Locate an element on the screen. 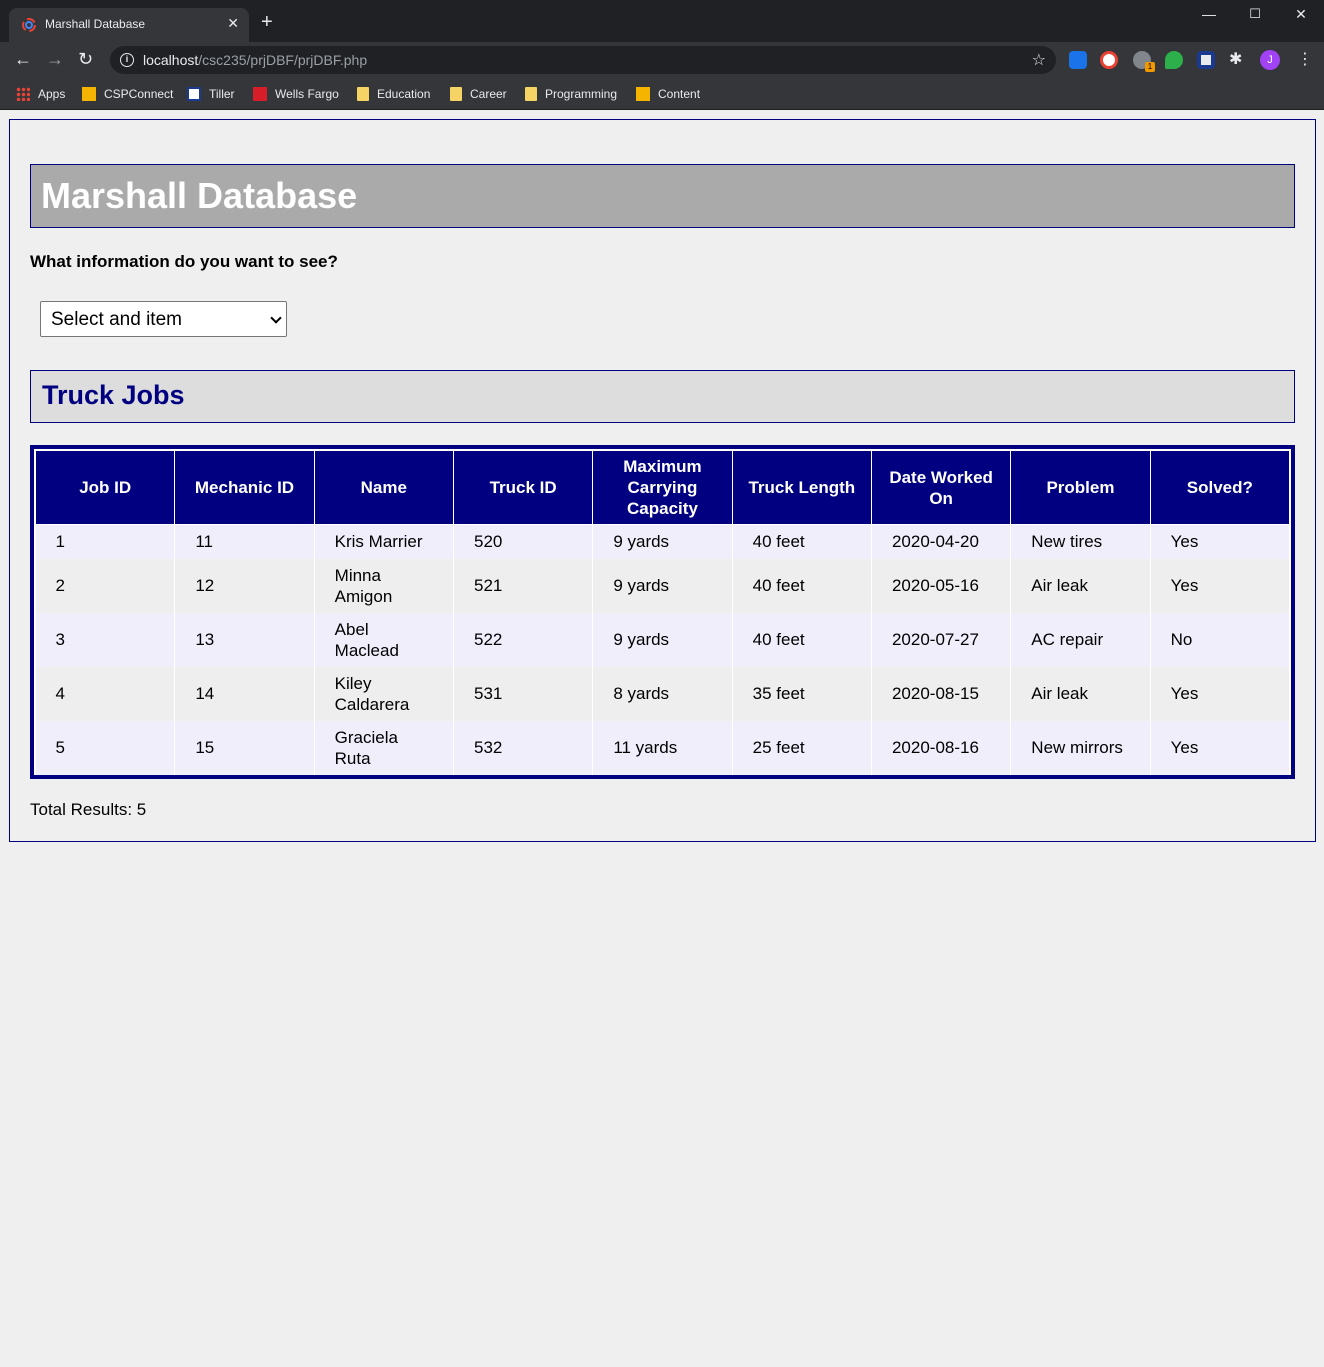 This screenshot has width=1324, height=1367. info-select-dropdown: Select and item is located at coordinates (163, 319).